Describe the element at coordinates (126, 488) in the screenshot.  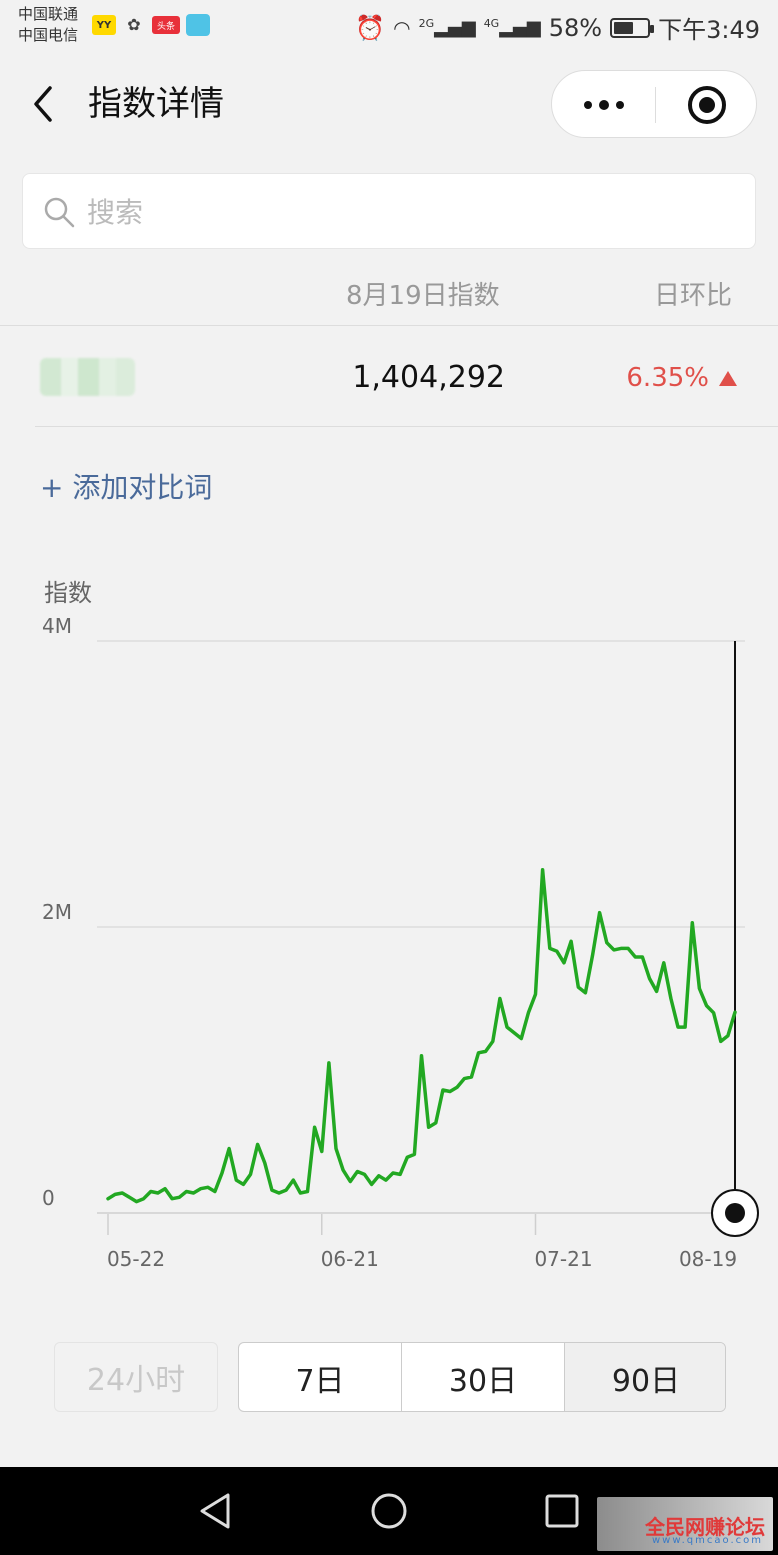
I see `add-compare-word-button: + 添加对比词` at that location.